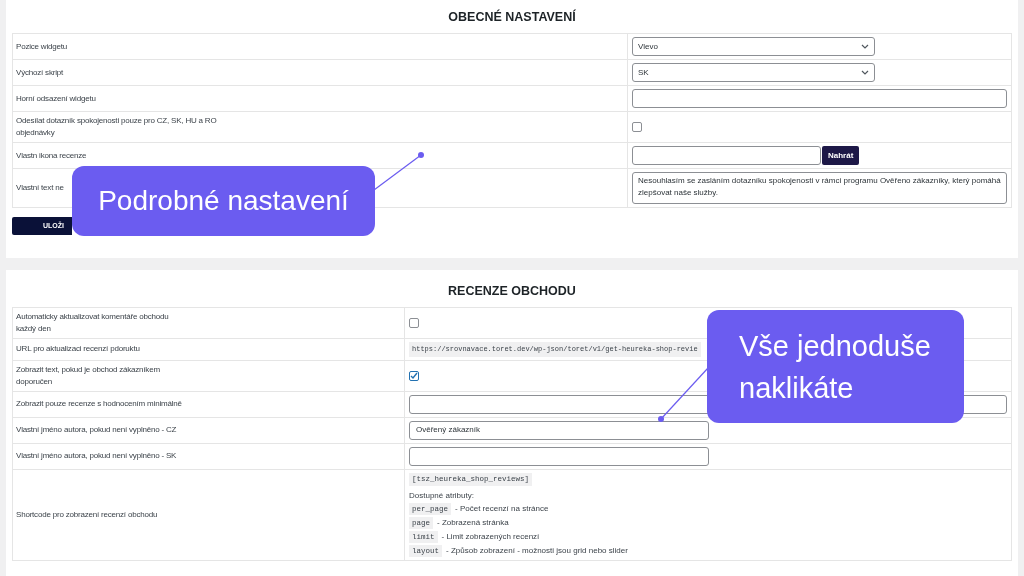  Describe the element at coordinates (473, 522) in the screenshot. I see `attribute-description: - Zobrazená stránka` at that location.